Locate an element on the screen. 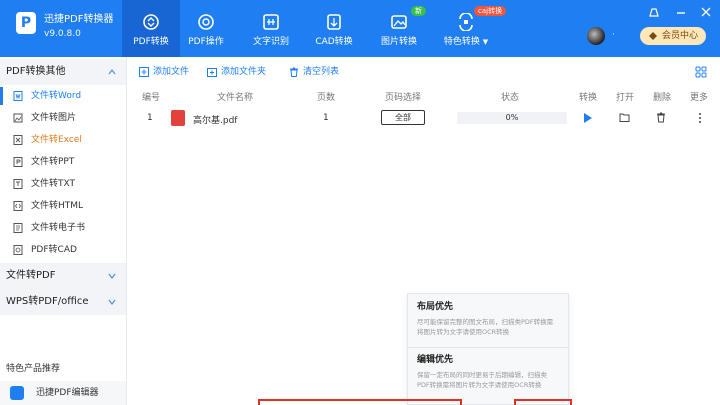 The width and height of the screenshot is (720, 405). minimize-icon is located at coordinates (681, 12).